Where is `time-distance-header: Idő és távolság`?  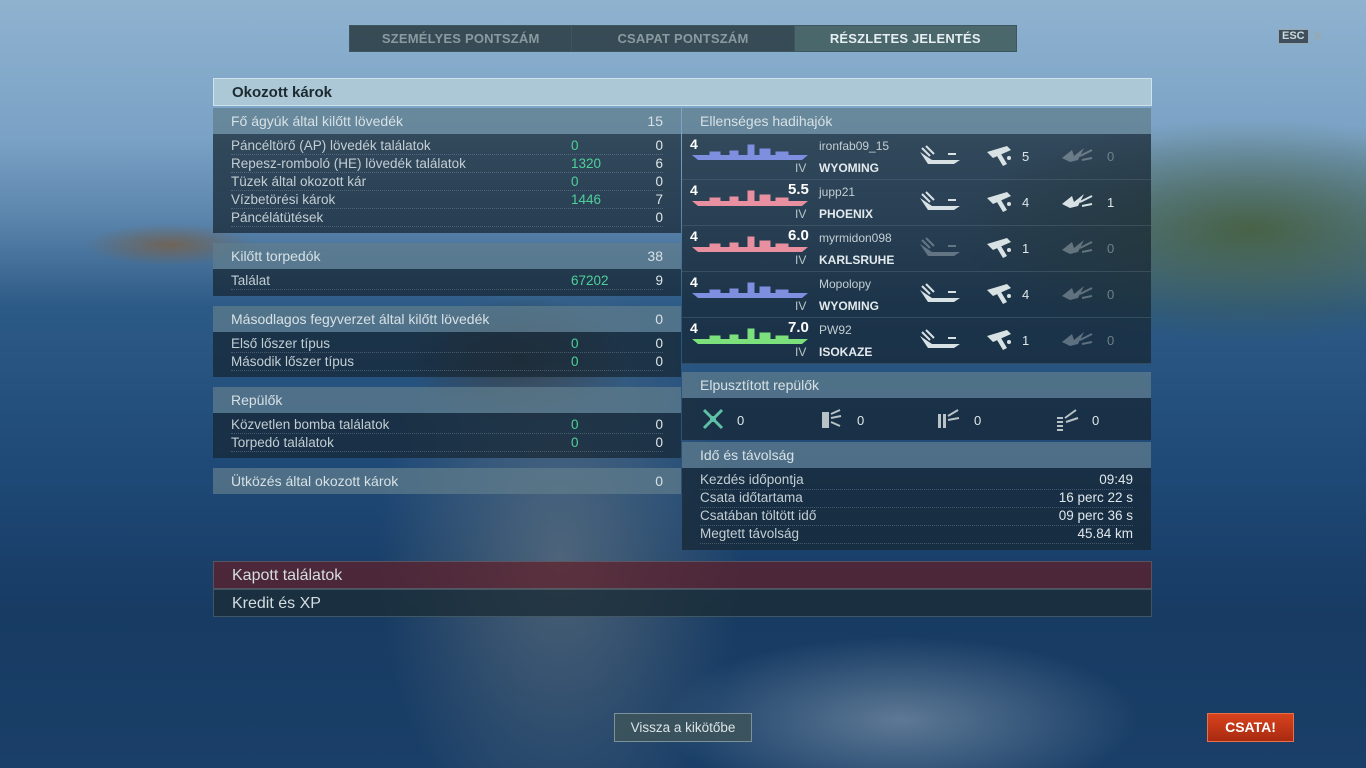
time-distance-header: Idő és távolság is located at coordinates (916, 455).